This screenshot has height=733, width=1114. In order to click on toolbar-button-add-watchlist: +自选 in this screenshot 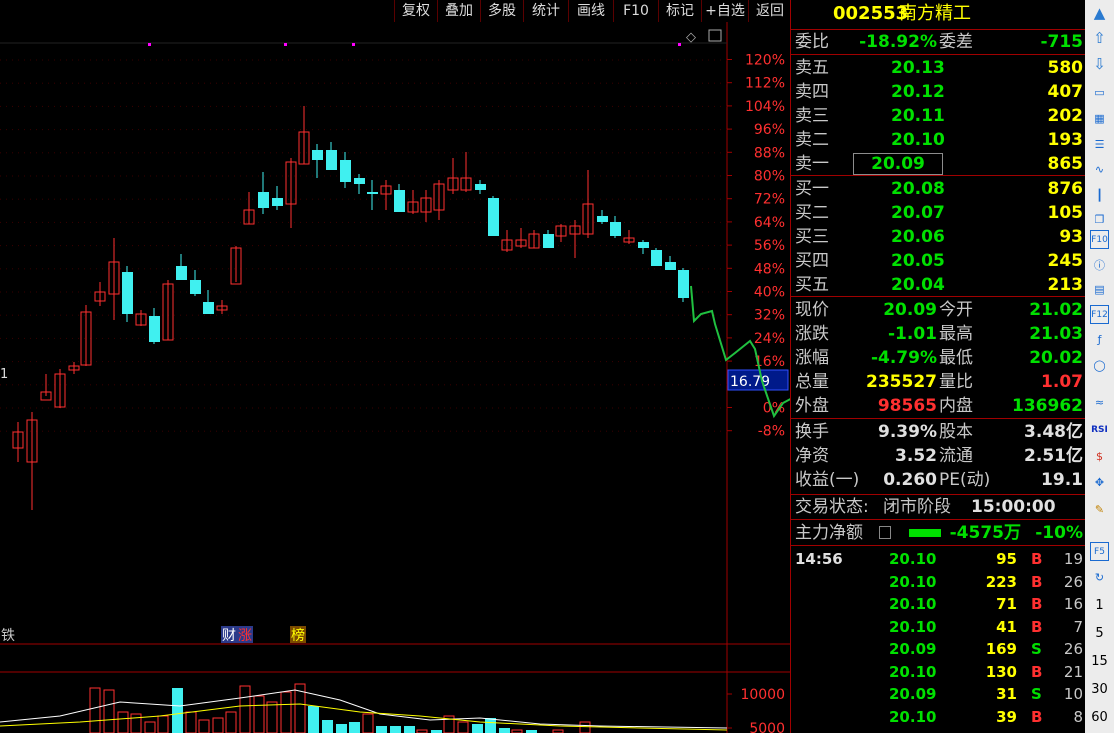, I will do `click(724, 11)`.